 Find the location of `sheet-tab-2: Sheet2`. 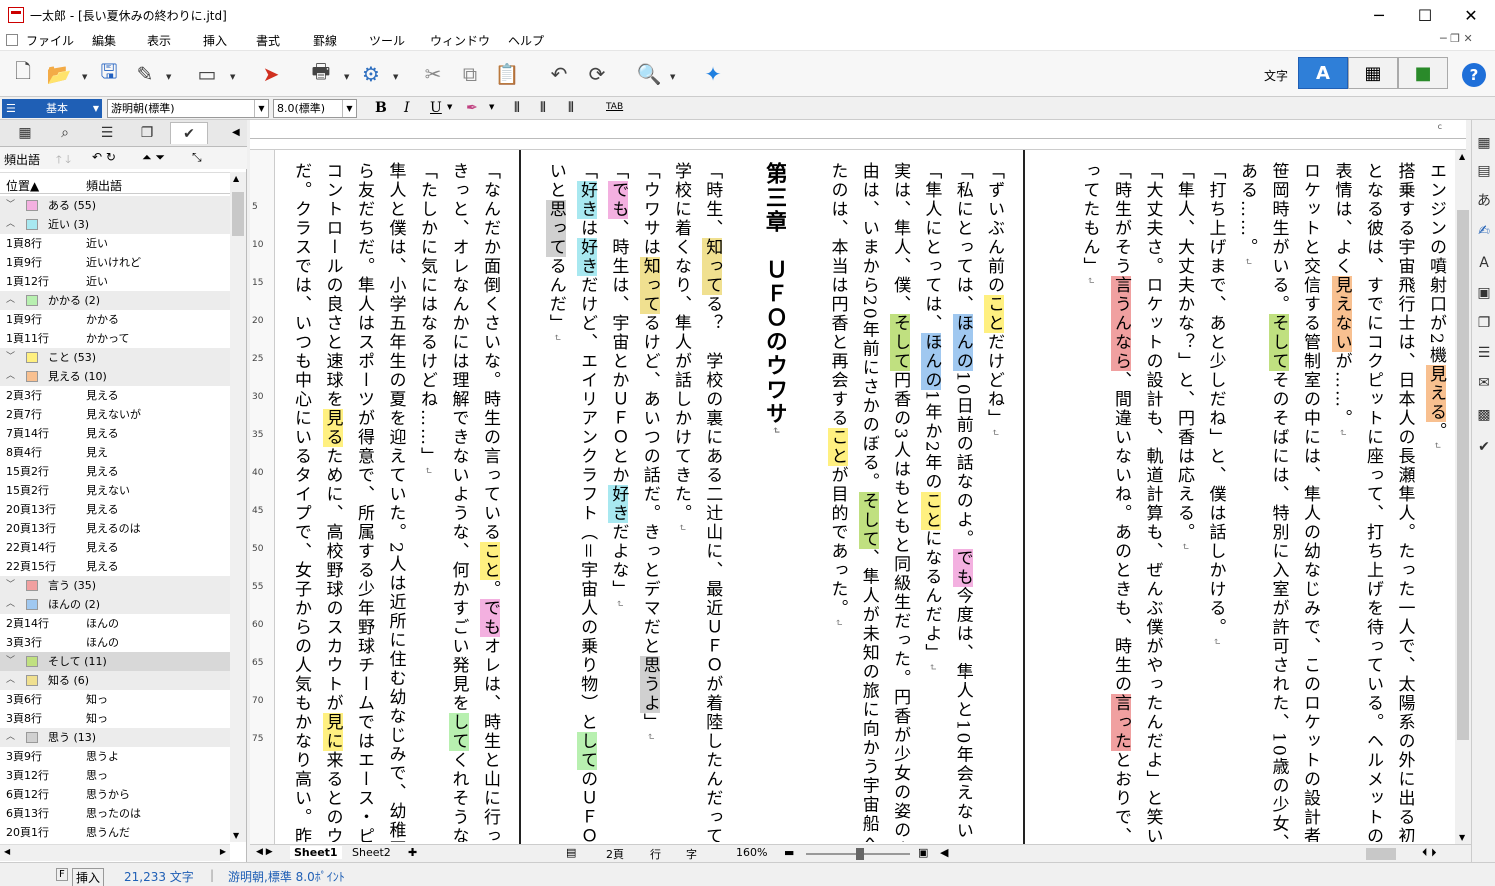

sheet-tab-2: Sheet2 is located at coordinates (371, 852).